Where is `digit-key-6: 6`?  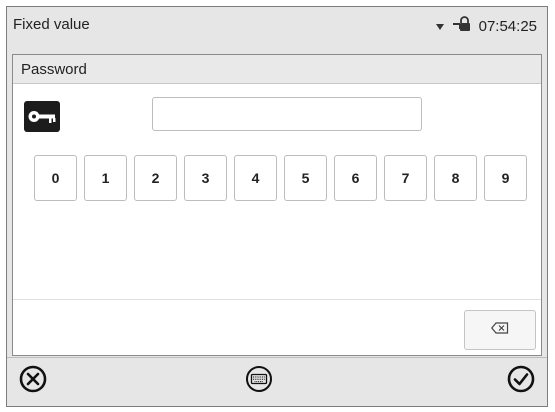
digit-key-6: 6 is located at coordinates (355, 178).